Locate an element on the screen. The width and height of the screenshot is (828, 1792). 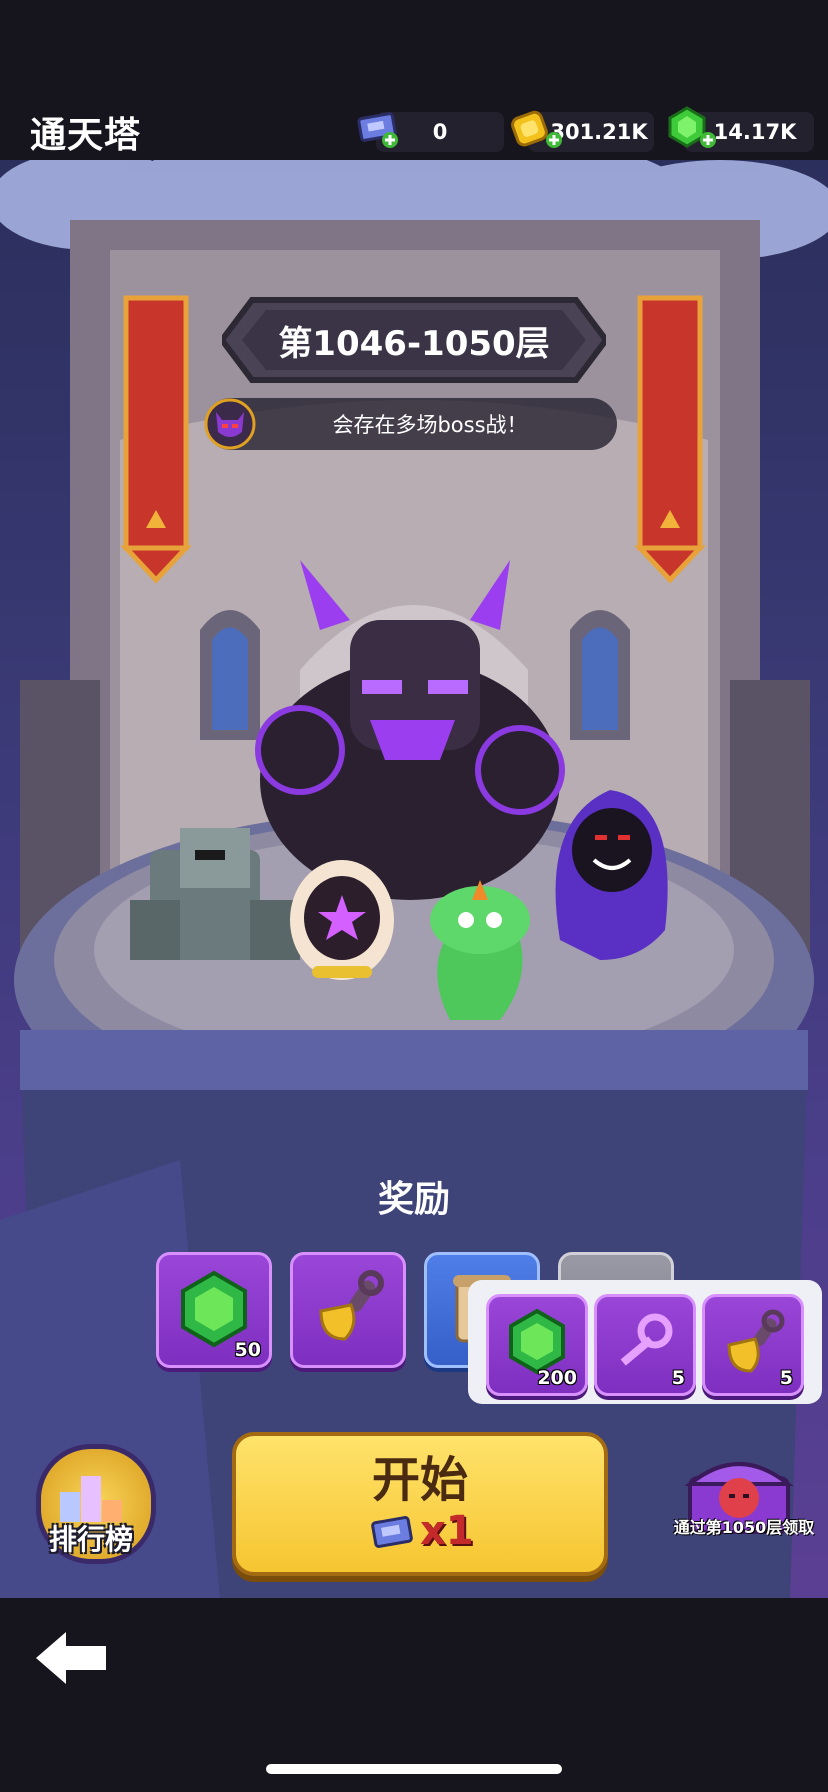
floor-range-label: 第1046-1050层 is located at coordinates (414, 343).